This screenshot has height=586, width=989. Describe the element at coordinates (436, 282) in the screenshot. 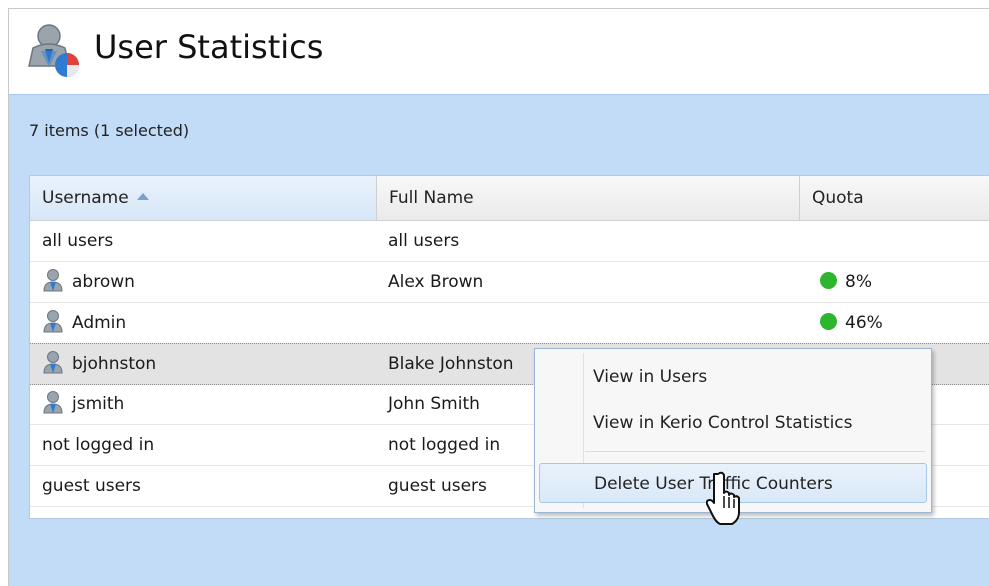

I see `full-name-cell: Alex Brown` at that location.